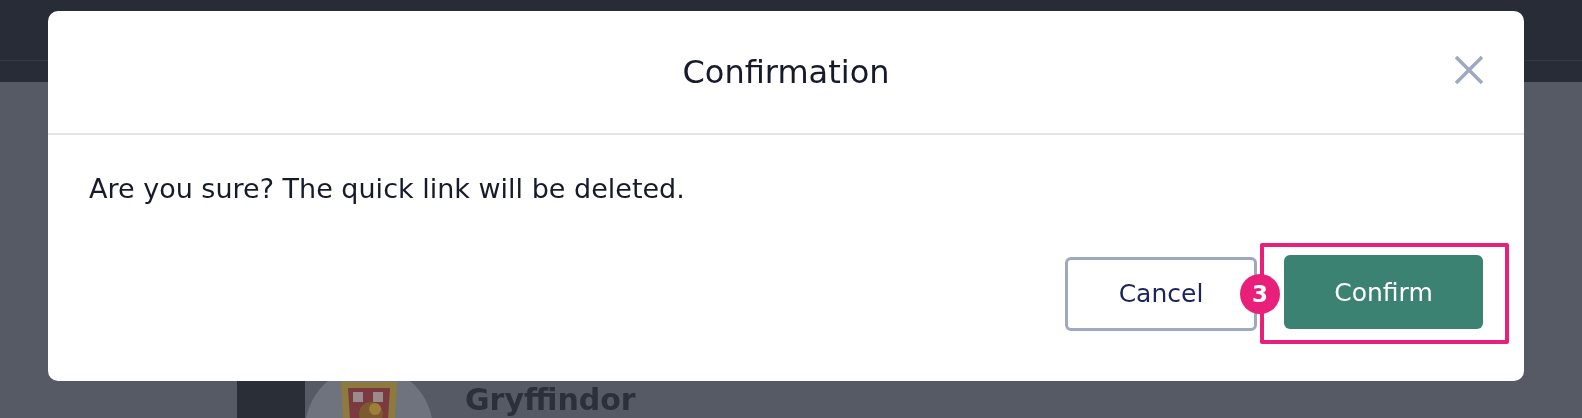 Image resolution: width=1582 pixels, height=418 pixels. What do you see at coordinates (1383, 292) in the screenshot?
I see `confirm-button: Confirm` at bounding box center [1383, 292].